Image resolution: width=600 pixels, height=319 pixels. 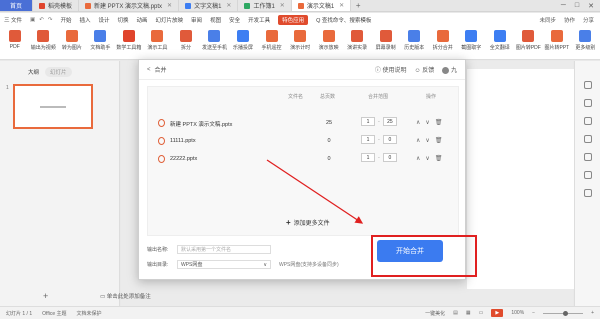 I want to click on back-icon: <, so click(x=149, y=70).